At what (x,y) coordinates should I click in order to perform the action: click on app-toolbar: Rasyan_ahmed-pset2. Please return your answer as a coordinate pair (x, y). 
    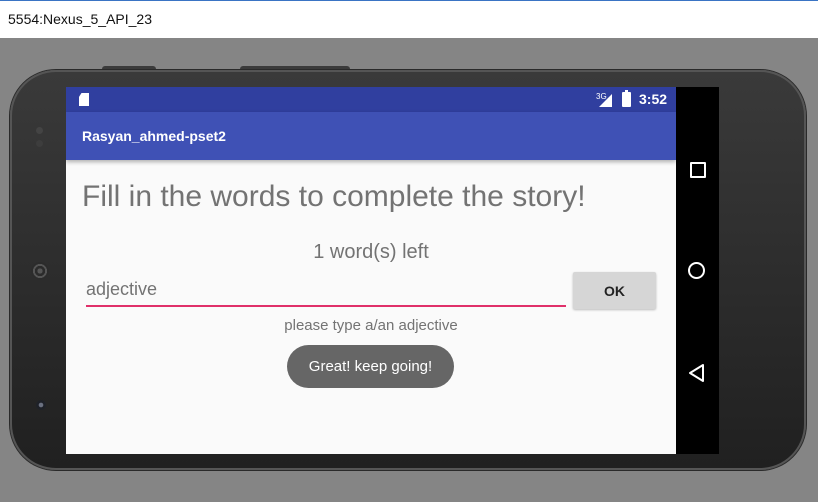
    Looking at the image, I should click on (371, 136).